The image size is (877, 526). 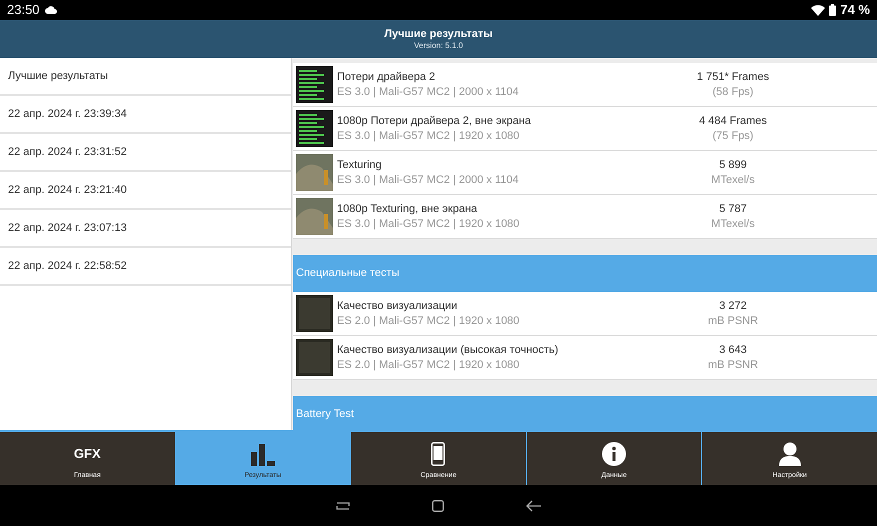 What do you see at coordinates (434, 121) in the screenshot?
I see `test-name: 1080p Потери драйвера 2, вне экрана` at bounding box center [434, 121].